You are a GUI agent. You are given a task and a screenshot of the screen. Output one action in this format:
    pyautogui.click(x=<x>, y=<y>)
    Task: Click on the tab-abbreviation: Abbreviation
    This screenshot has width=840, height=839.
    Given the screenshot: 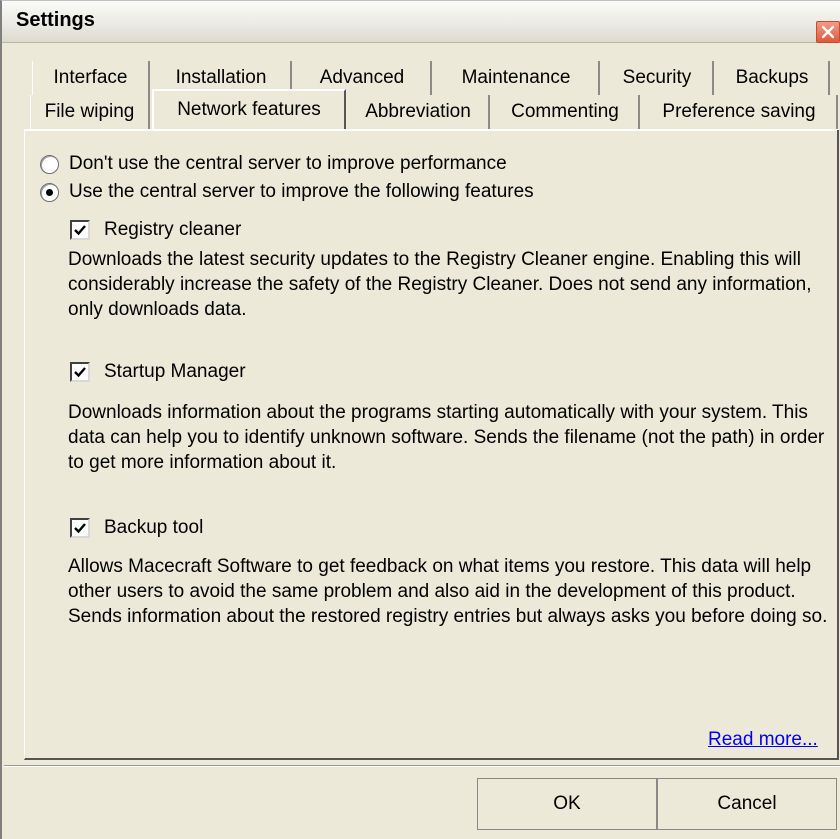 What is the action you would take?
    pyautogui.click(x=419, y=112)
    